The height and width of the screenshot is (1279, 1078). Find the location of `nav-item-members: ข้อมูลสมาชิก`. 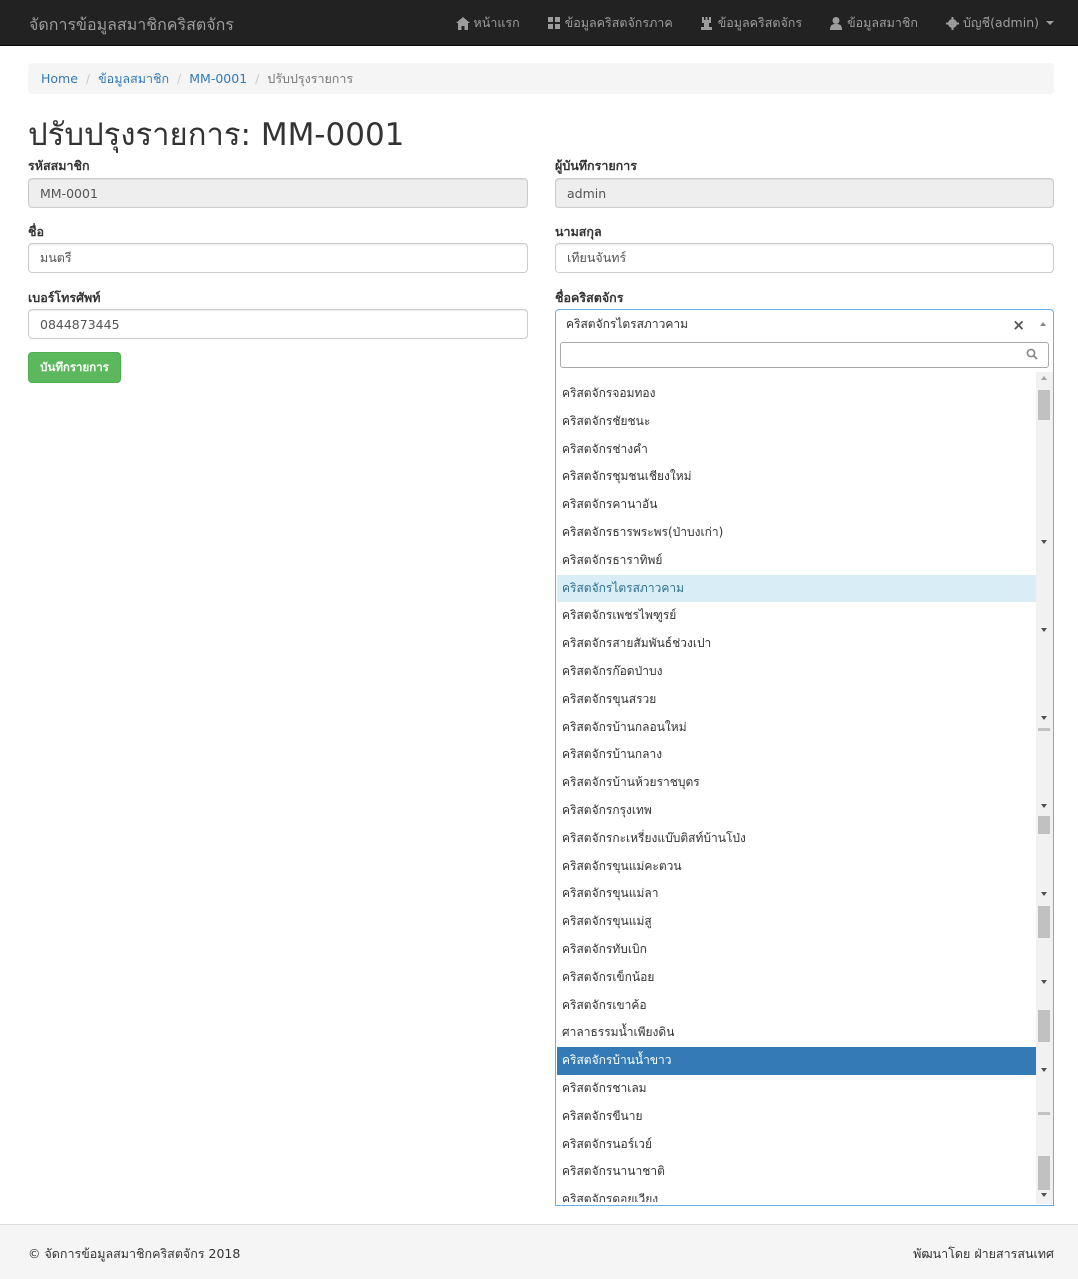

nav-item-members: ข้อมูลสมาชิก is located at coordinates (873, 23).